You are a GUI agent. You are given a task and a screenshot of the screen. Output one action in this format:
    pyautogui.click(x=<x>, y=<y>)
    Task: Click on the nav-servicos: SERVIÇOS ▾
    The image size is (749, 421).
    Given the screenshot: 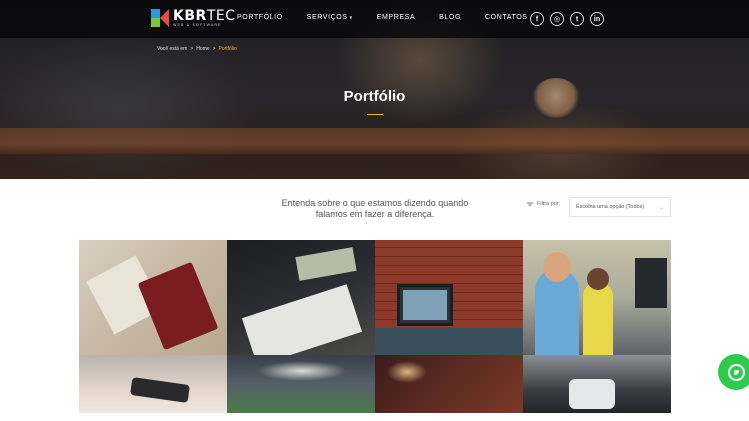 What is the action you would take?
    pyautogui.click(x=330, y=17)
    